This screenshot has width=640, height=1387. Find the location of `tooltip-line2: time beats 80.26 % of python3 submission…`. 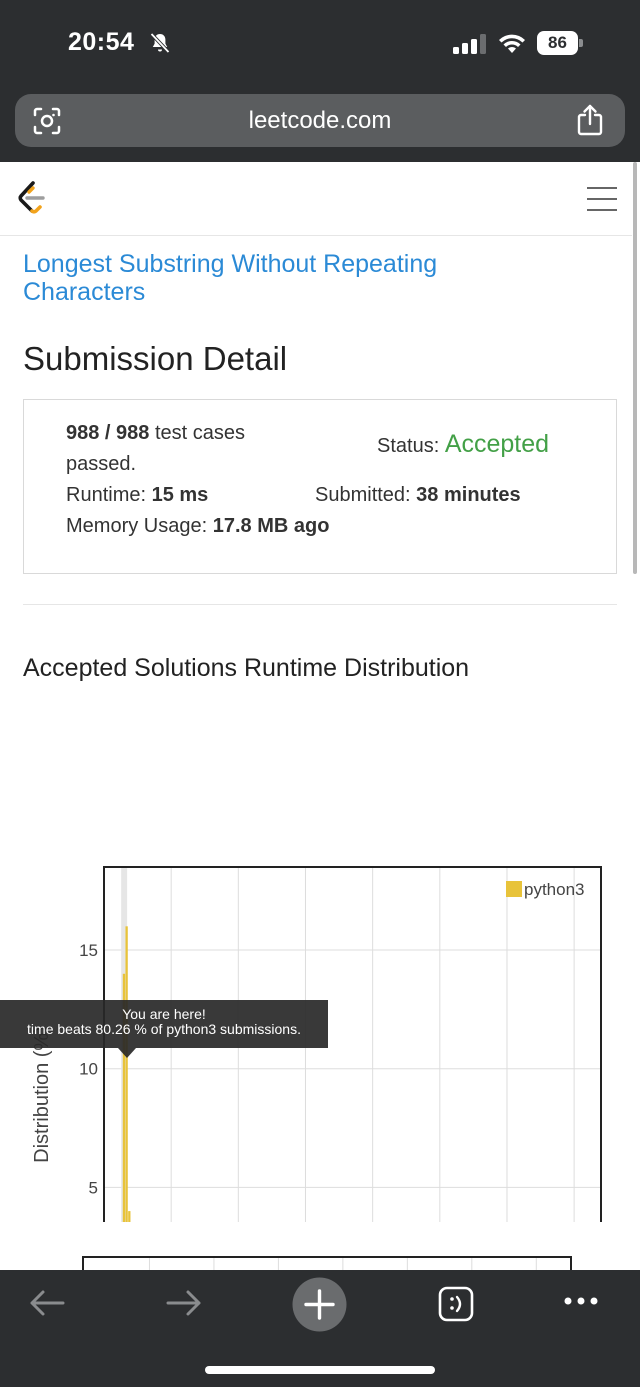

tooltip-line2: time beats 80.26 % of python3 submission… is located at coordinates (164, 1029).